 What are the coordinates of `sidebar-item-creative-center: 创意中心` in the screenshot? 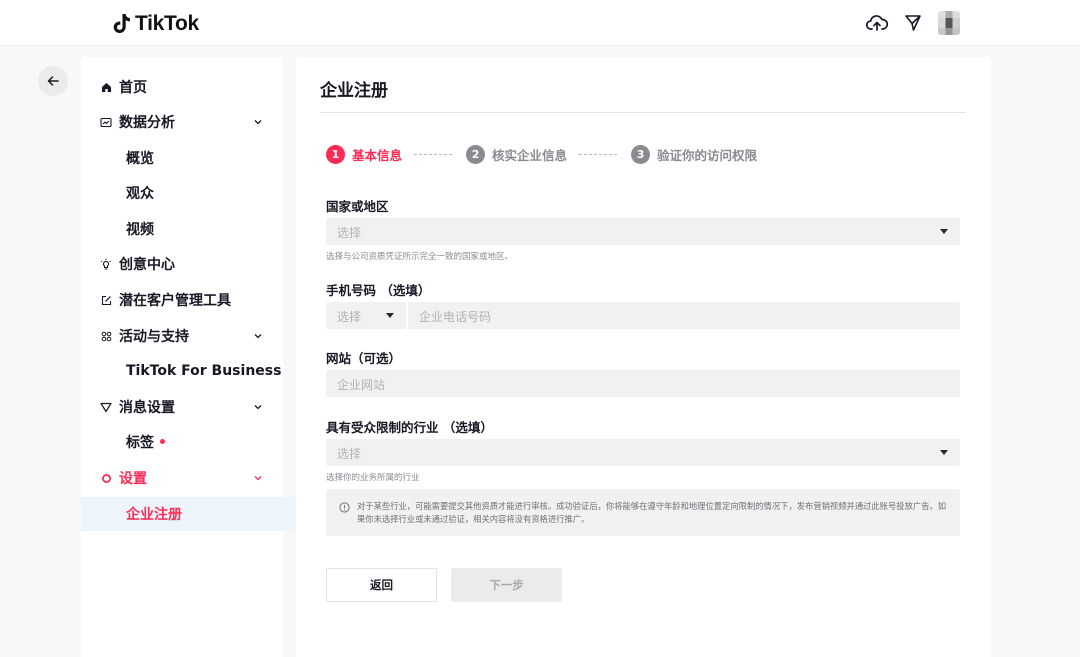 It's located at (182, 264).